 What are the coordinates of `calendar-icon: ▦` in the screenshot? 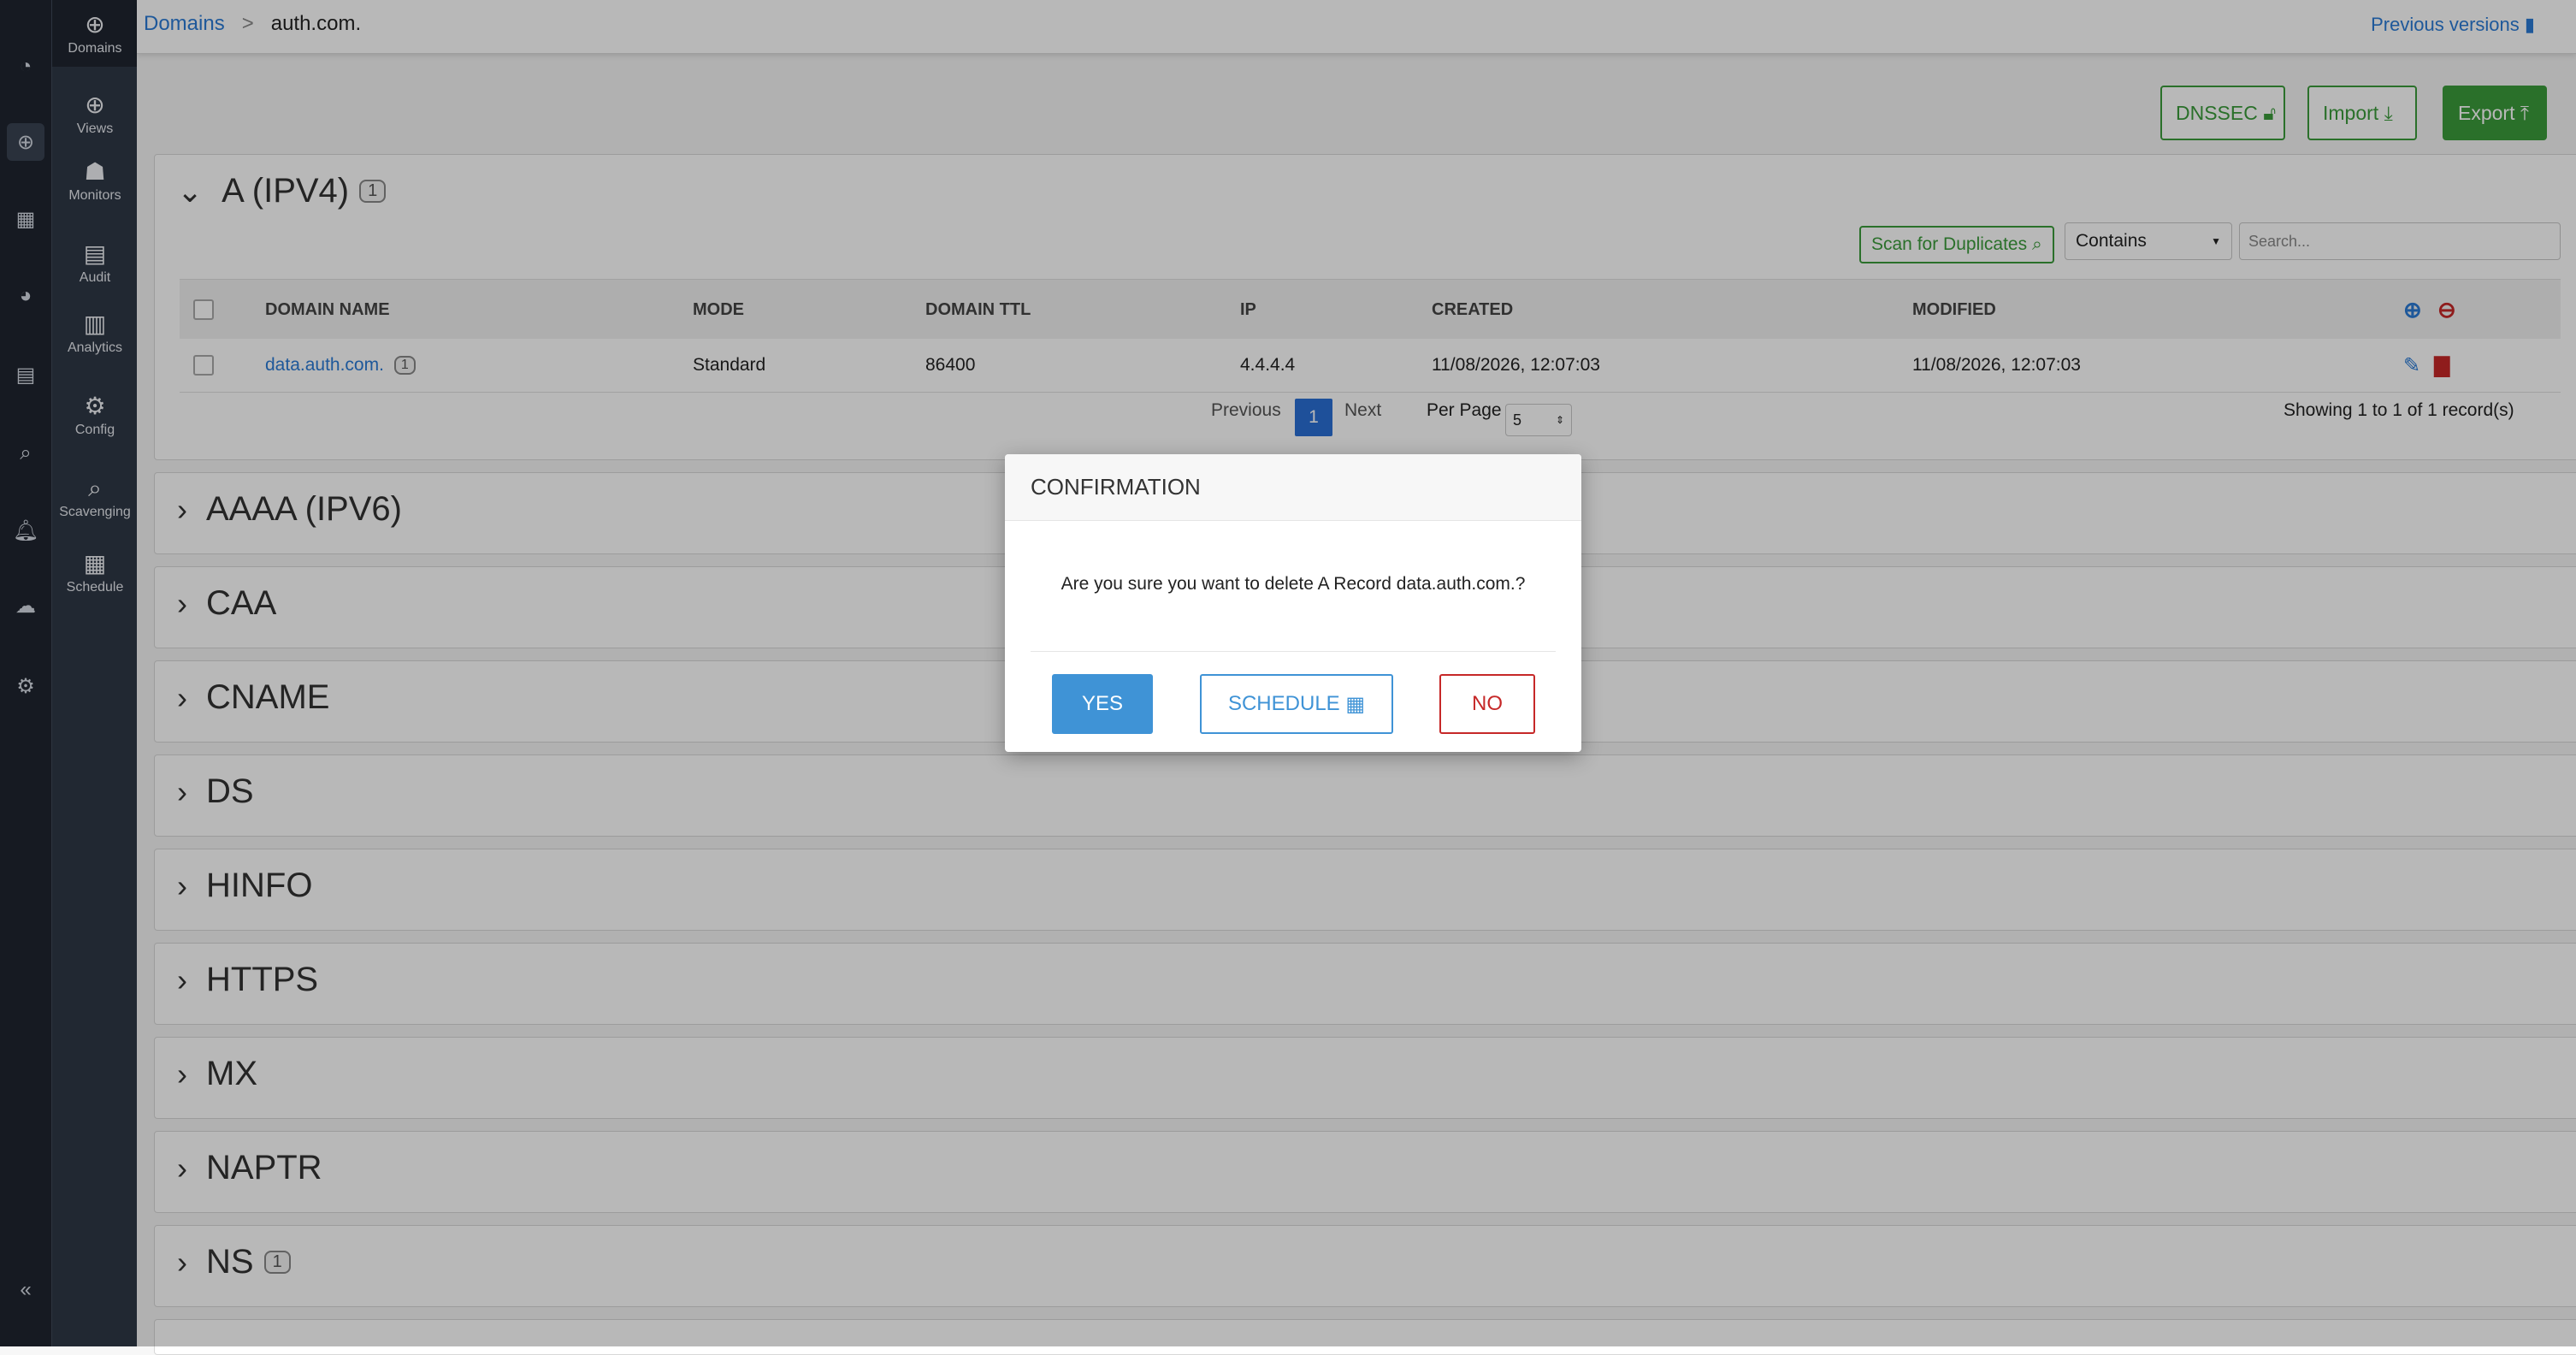 It's located at (1355, 704).